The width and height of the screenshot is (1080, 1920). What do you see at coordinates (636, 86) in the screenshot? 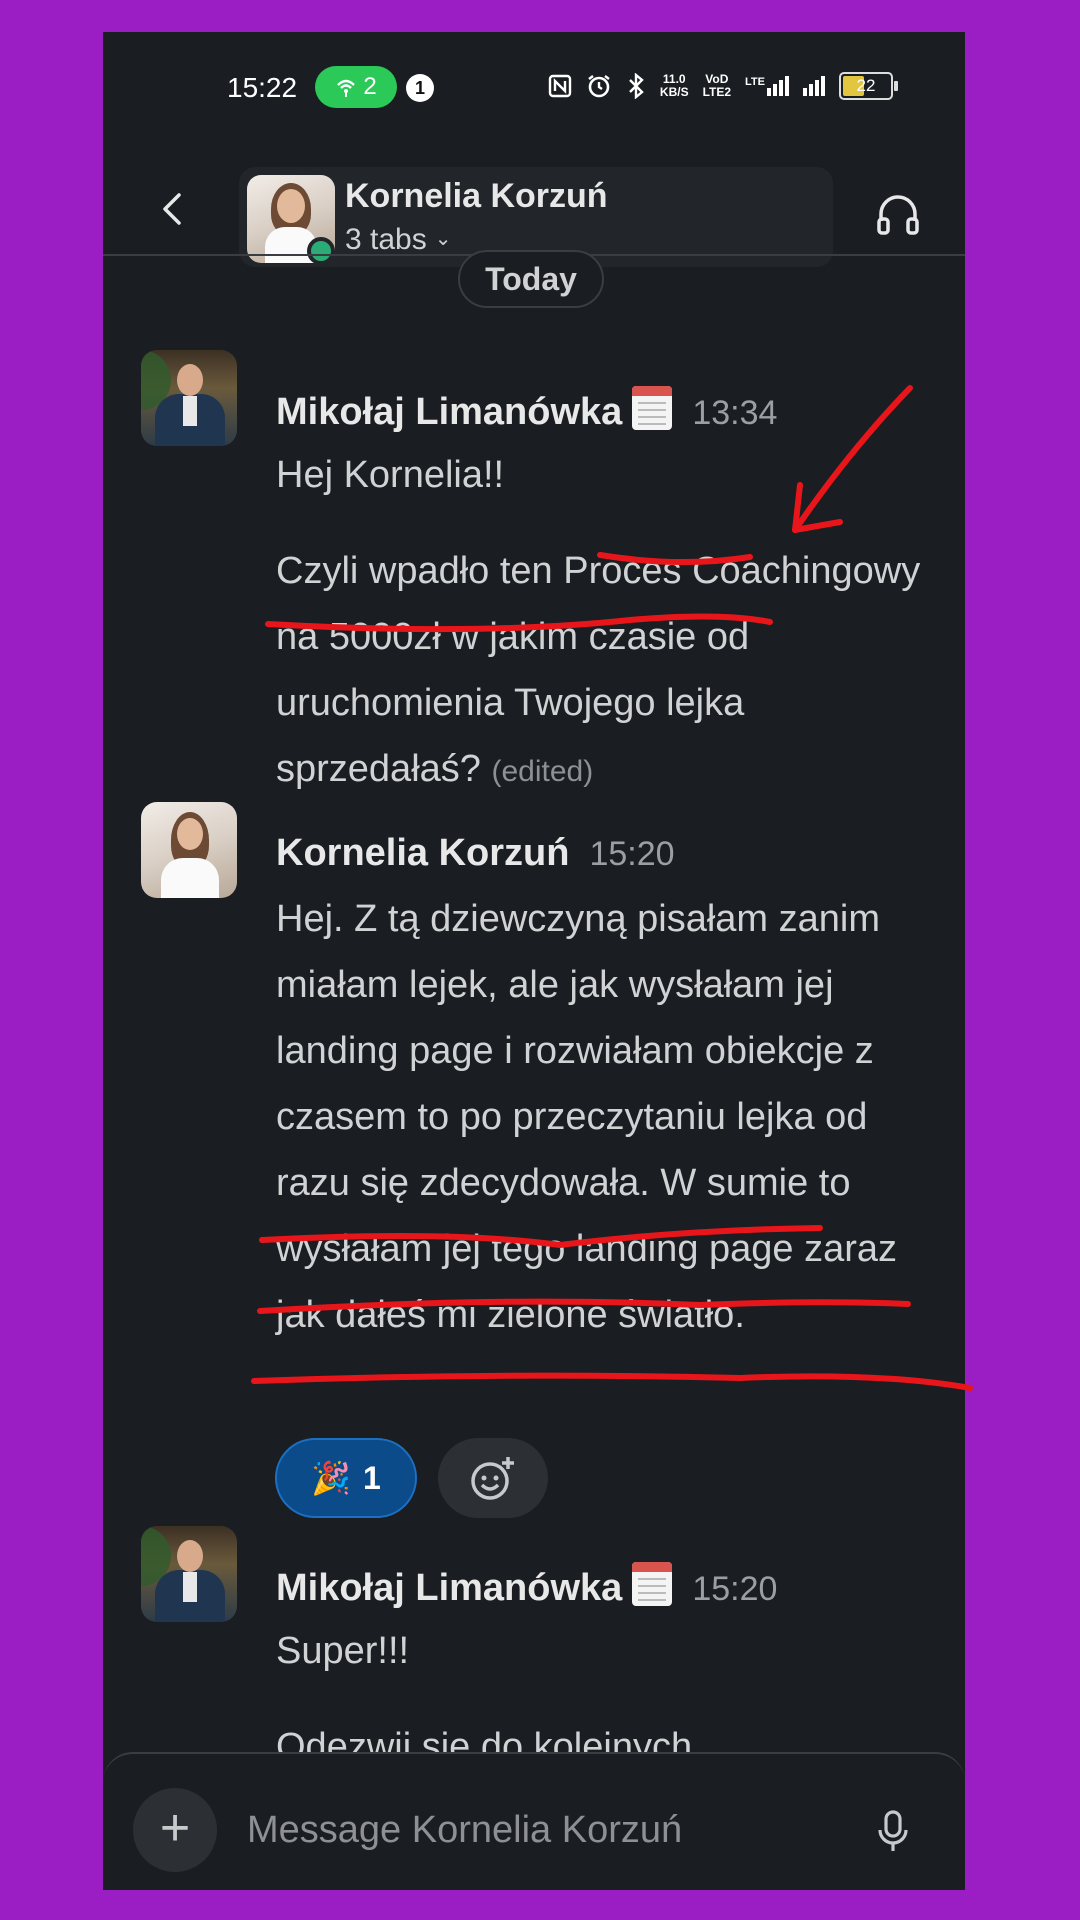
I see `bluetooth-icon` at bounding box center [636, 86].